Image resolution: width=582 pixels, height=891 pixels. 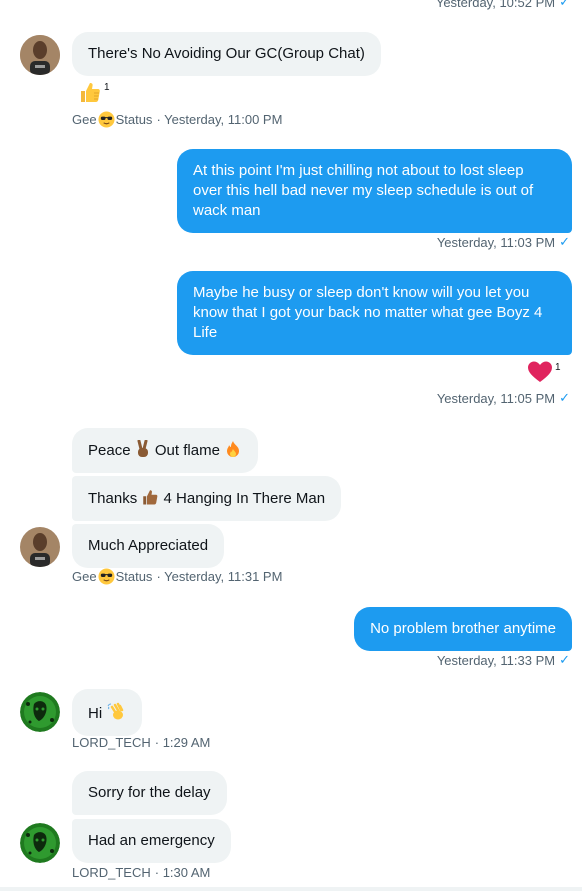 I want to click on incoming-message-bubble: Thanks 4 Hanging In There Man, so click(x=207, y=498).